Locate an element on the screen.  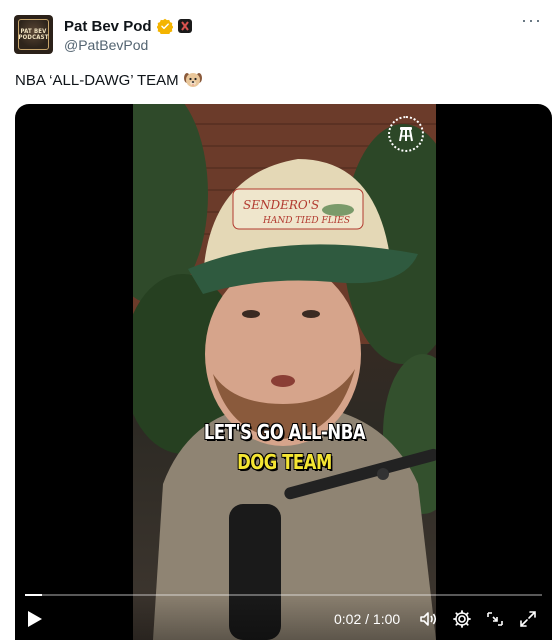
video-caption-line1: LET'S GO ALL-NBA is located at coordinates (284, 432).